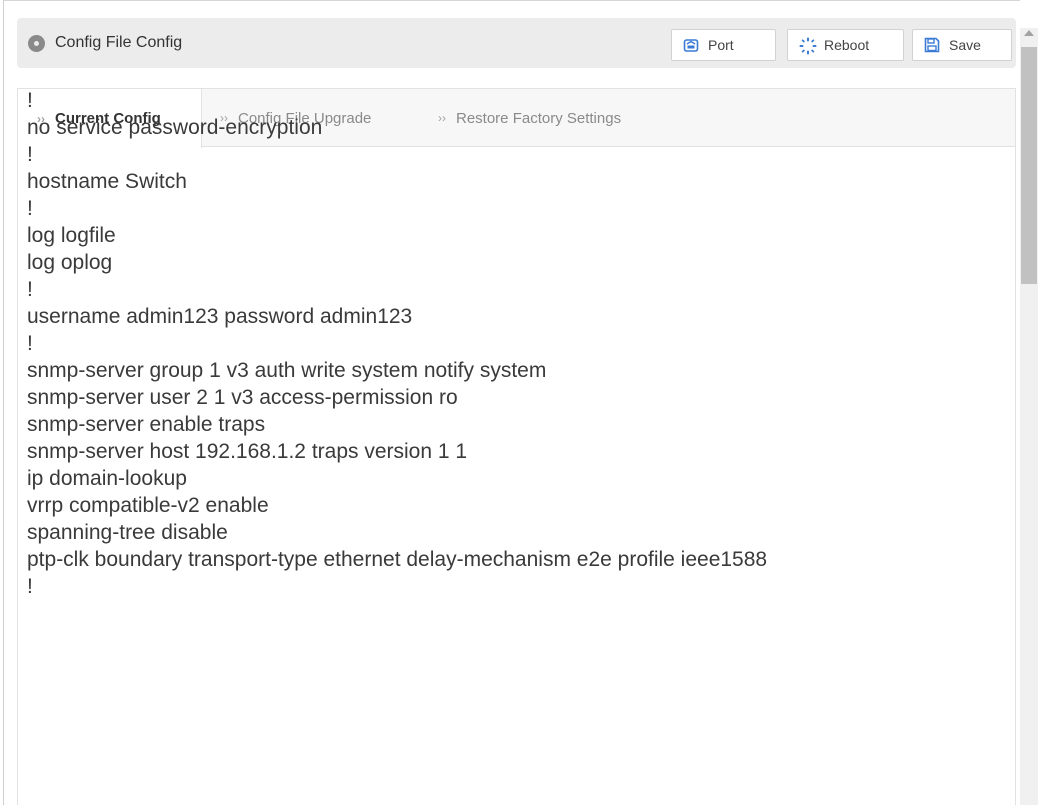  Describe the element at coordinates (932, 45) in the screenshot. I see `floppy-save-icon` at that location.